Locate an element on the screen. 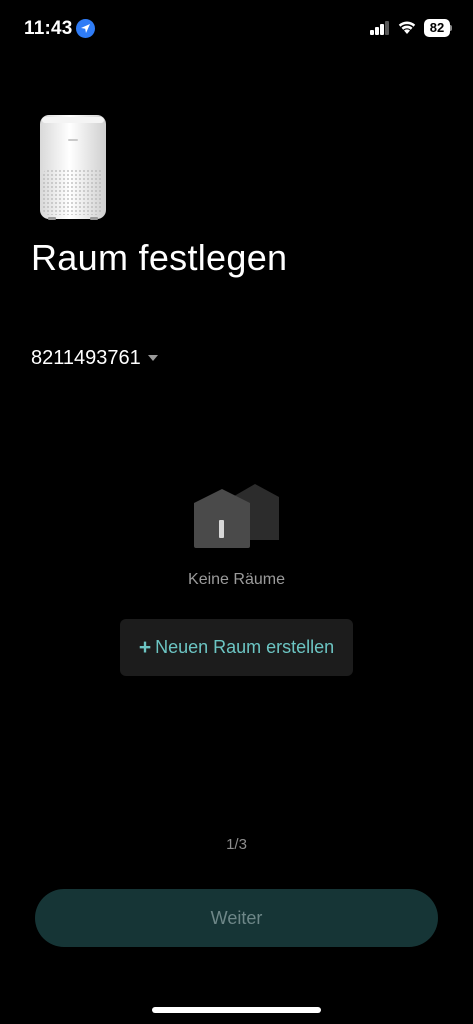 Image resolution: width=473 pixels, height=1024 pixels. battery-icon: 82 is located at coordinates (438, 28).